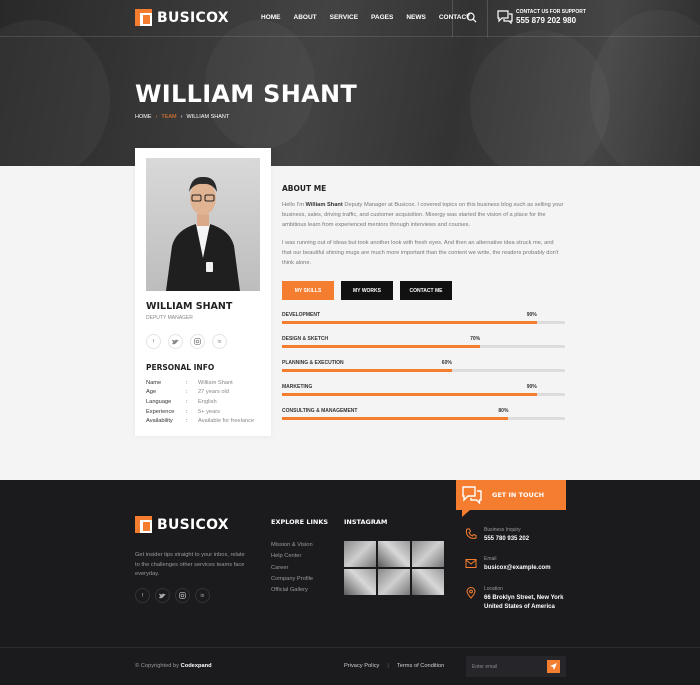  Describe the element at coordinates (394, 568) in the screenshot. I see `instagram-gallery` at that location.